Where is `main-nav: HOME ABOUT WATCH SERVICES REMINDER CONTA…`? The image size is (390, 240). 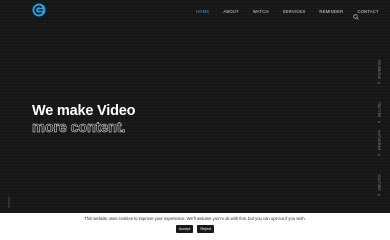
main-nav: HOME ABOUT WATCH SERVICES REMINDER CONTA… is located at coordinates (293, 11).